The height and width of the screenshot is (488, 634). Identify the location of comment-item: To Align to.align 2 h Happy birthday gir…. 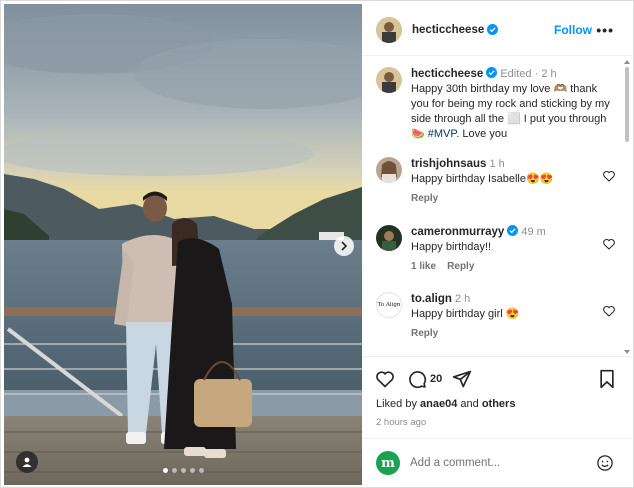
(496, 317).